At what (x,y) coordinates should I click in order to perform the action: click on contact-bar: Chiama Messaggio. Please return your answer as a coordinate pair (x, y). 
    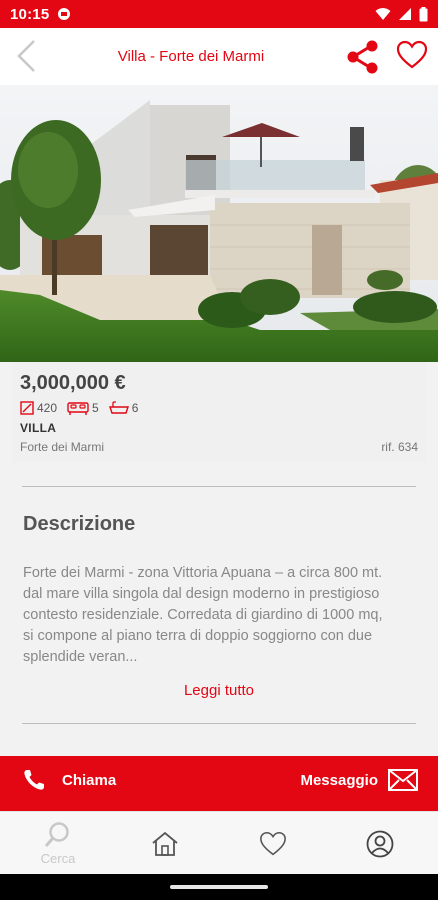
    Looking at the image, I should click on (219, 783).